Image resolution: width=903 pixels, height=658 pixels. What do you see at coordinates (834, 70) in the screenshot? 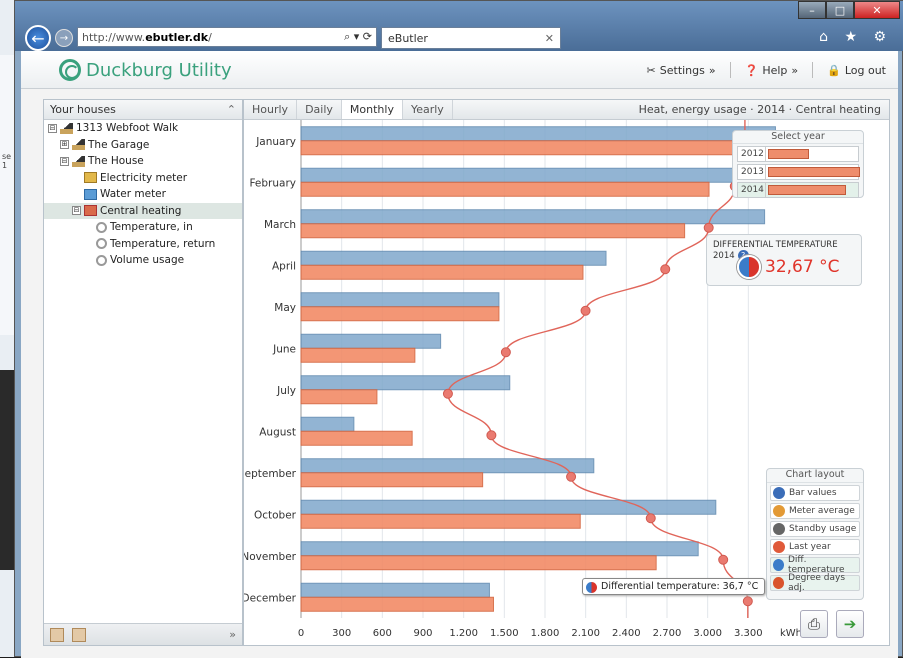
I see `lock-icon: 🔒` at bounding box center [834, 70].